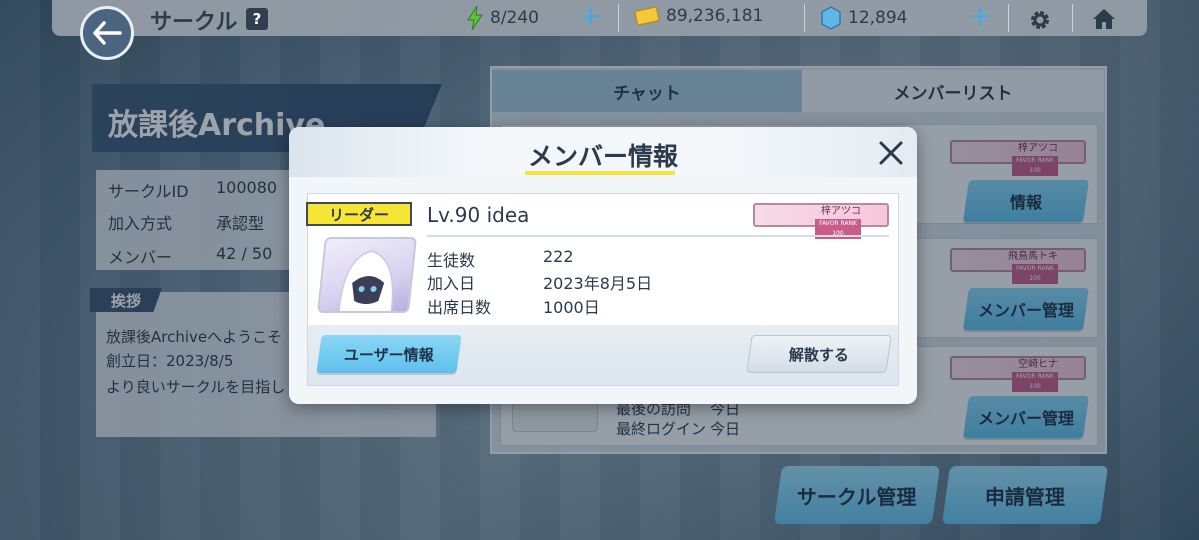  What do you see at coordinates (715, 16) in the screenshot?
I see `credit-value: 89,236,181` at bounding box center [715, 16].